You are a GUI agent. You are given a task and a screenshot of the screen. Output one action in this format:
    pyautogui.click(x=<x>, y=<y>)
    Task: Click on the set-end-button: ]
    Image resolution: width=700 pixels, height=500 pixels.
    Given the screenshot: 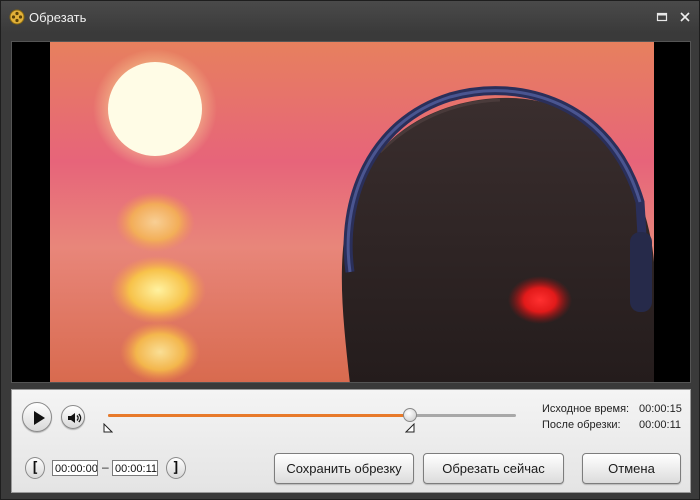 What is the action you would take?
    pyautogui.click(x=176, y=468)
    